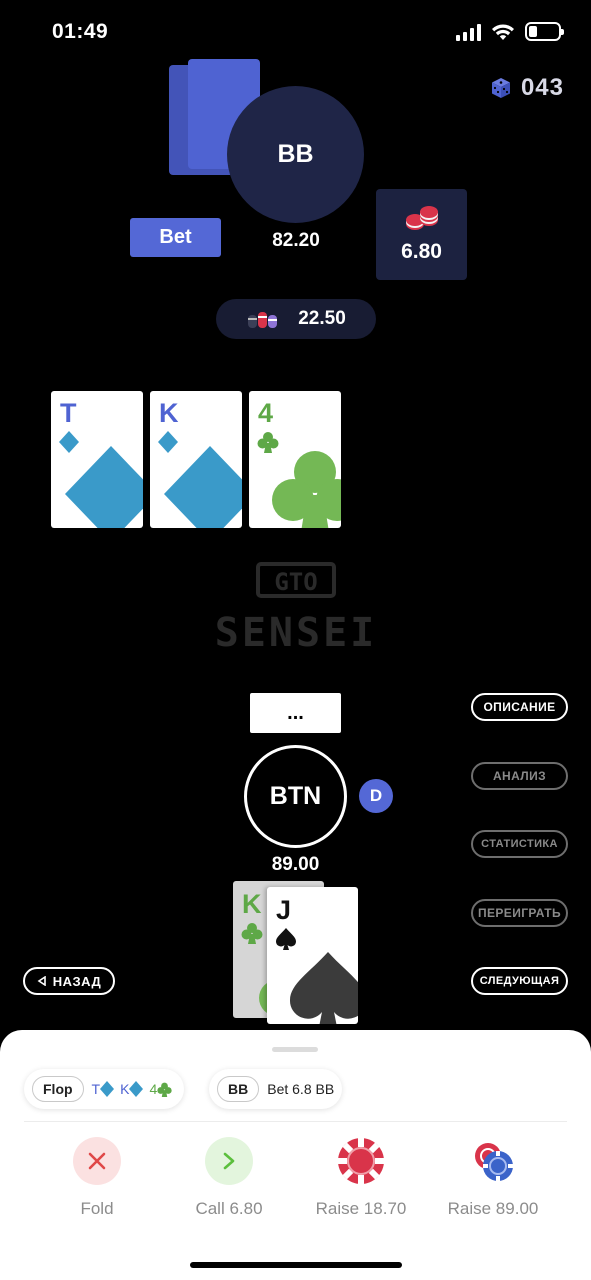 This screenshot has width=591, height=1280. I want to click on mini-card-rank: 4, so click(153, 1089).